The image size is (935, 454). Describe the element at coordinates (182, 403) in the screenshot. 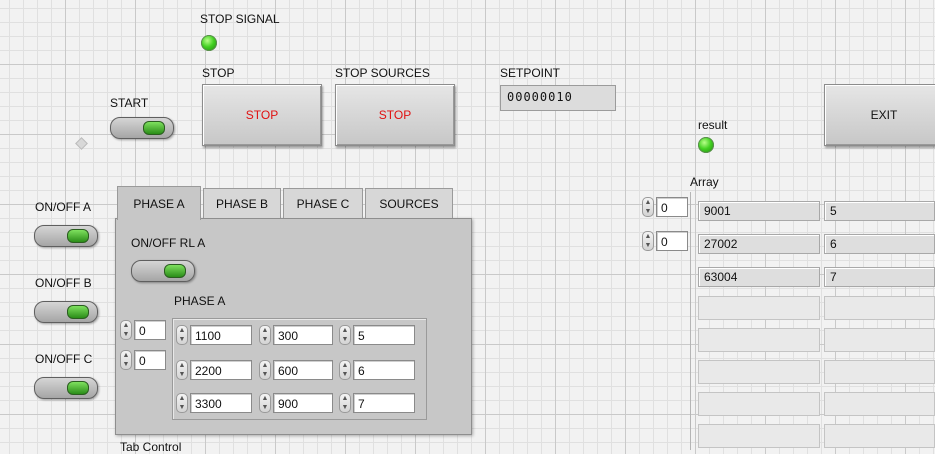

I see `row-2-col-0-spinner: ▲ ▼` at that location.